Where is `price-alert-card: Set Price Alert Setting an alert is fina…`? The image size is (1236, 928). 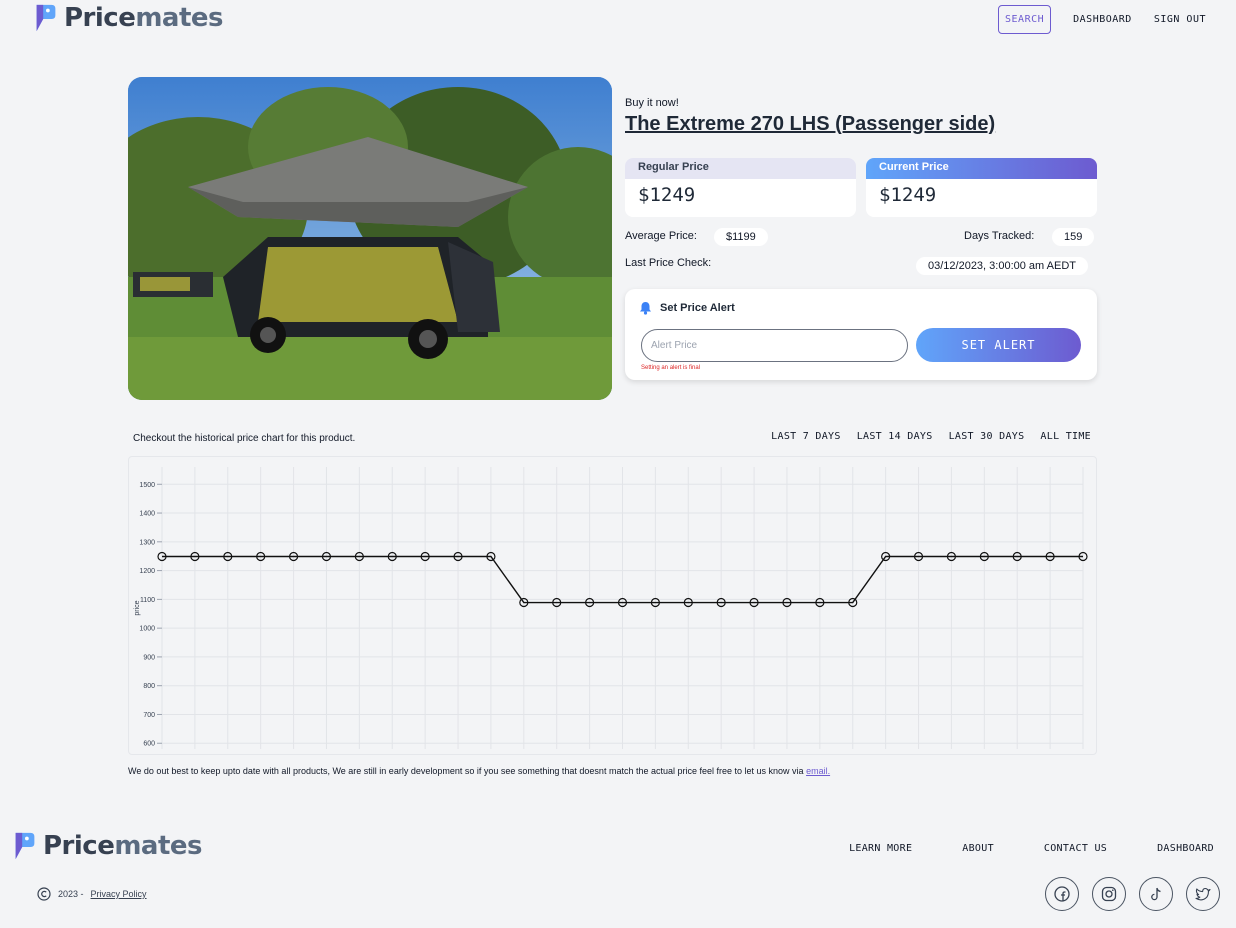
price-alert-card: Set Price Alert Setting an alert is fina… is located at coordinates (861, 334).